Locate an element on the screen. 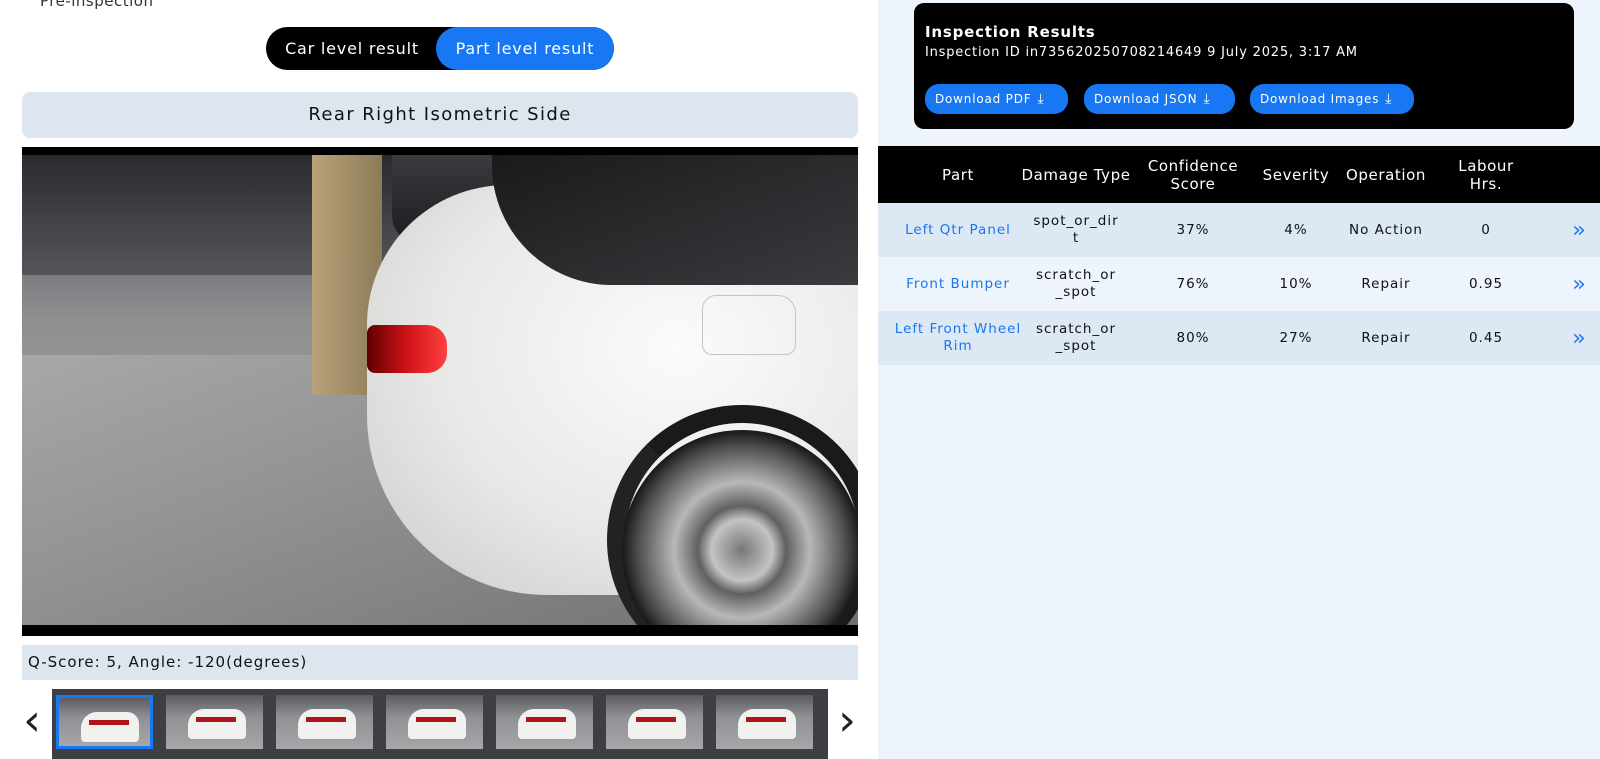 This screenshot has width=1600, height=759. header-confidence-score: Confidence Score is located at coordinates (1193, 174).